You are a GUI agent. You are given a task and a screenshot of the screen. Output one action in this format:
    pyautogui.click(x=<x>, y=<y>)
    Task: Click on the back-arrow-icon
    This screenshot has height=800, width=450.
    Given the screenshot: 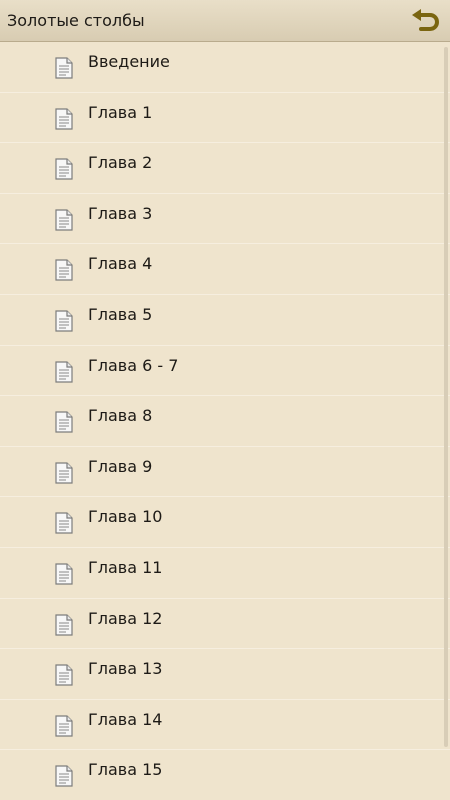 What is the action you would take?
    pyautogui.click(x=426, y=20)
    